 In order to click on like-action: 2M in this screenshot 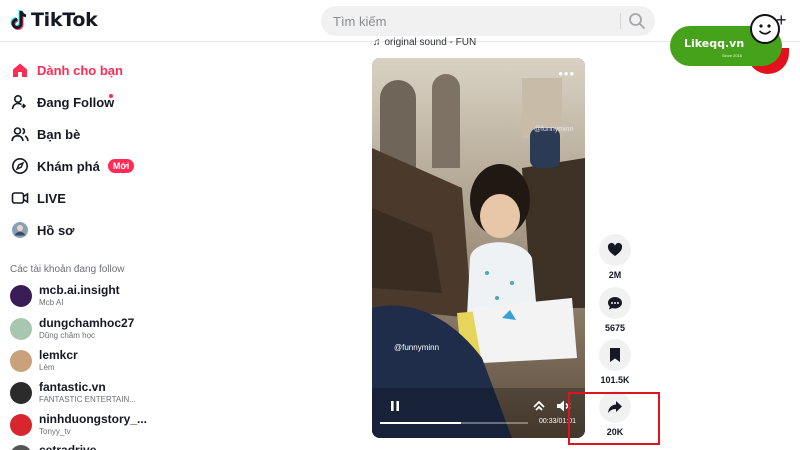, I will do `click(615, 257)`.